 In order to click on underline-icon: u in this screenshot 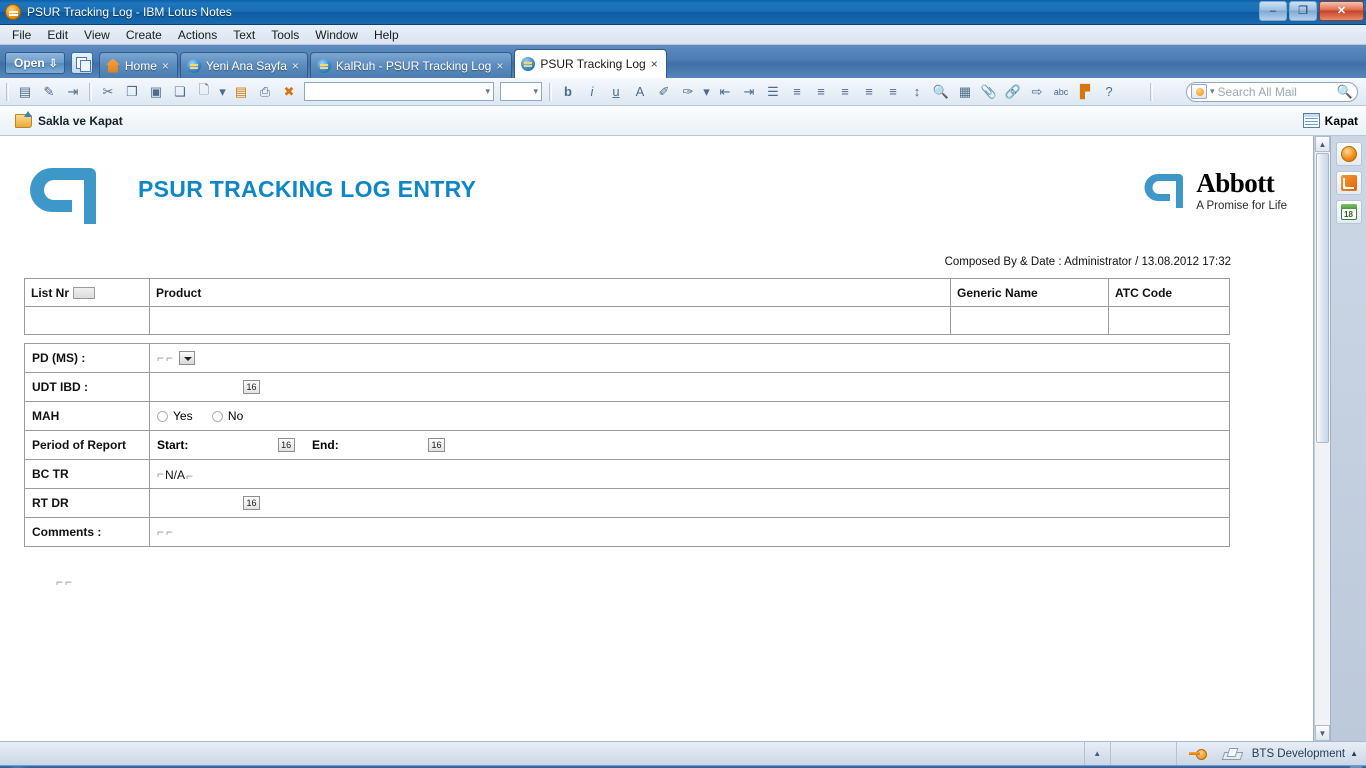, I will do `click(616, 92)`.